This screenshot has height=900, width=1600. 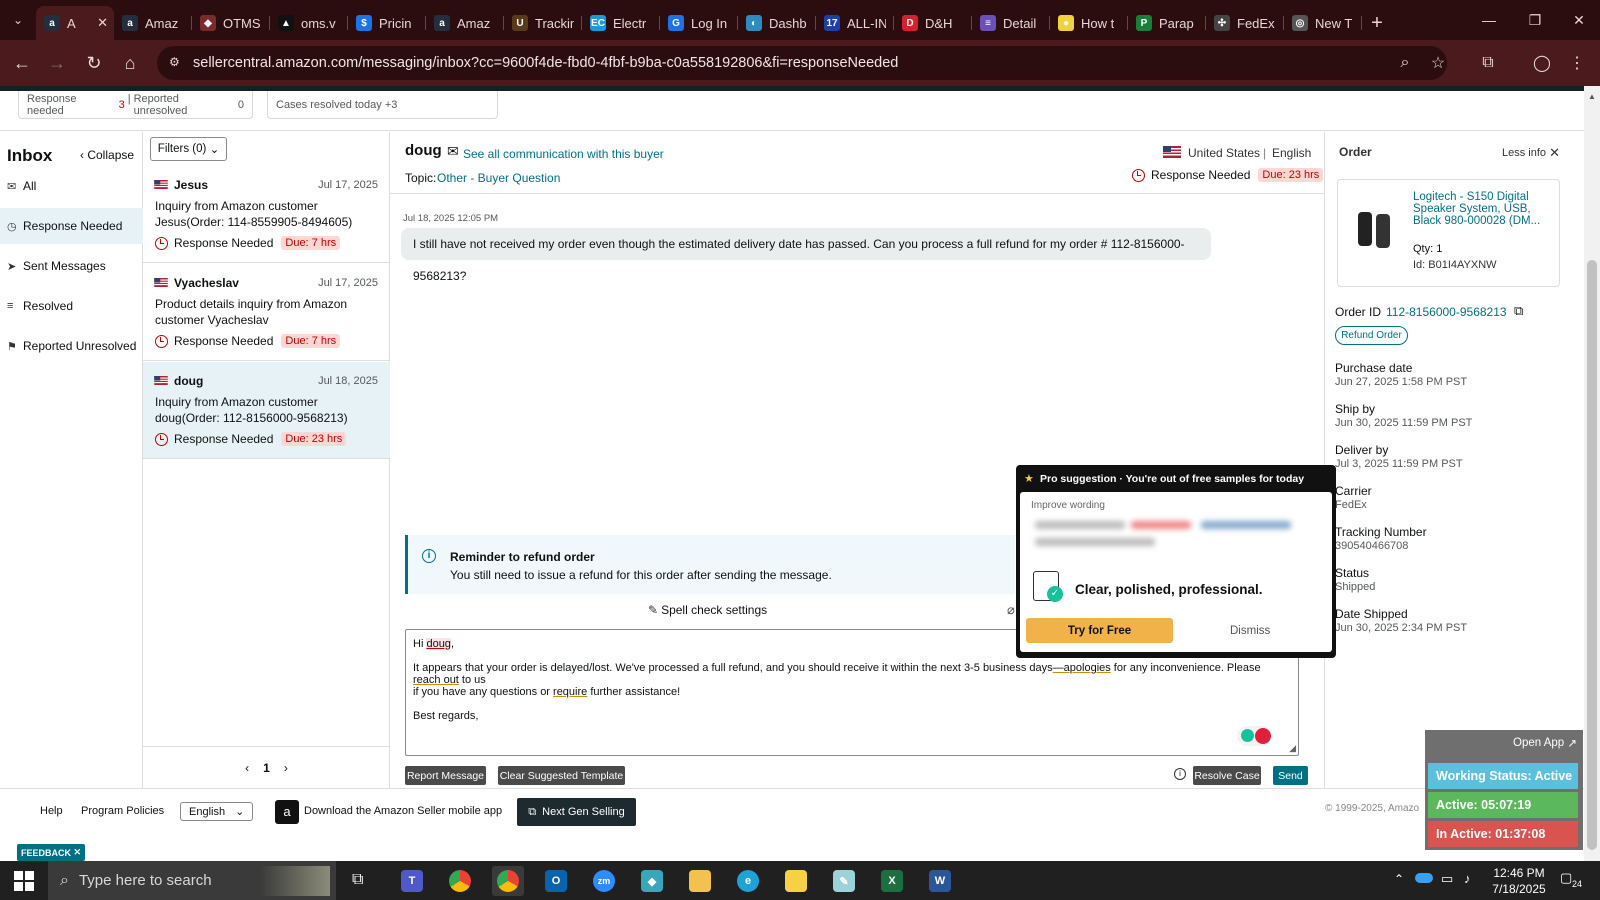 I want to click on scroll-up-icon: ▲, so click(x=1592, y=96).